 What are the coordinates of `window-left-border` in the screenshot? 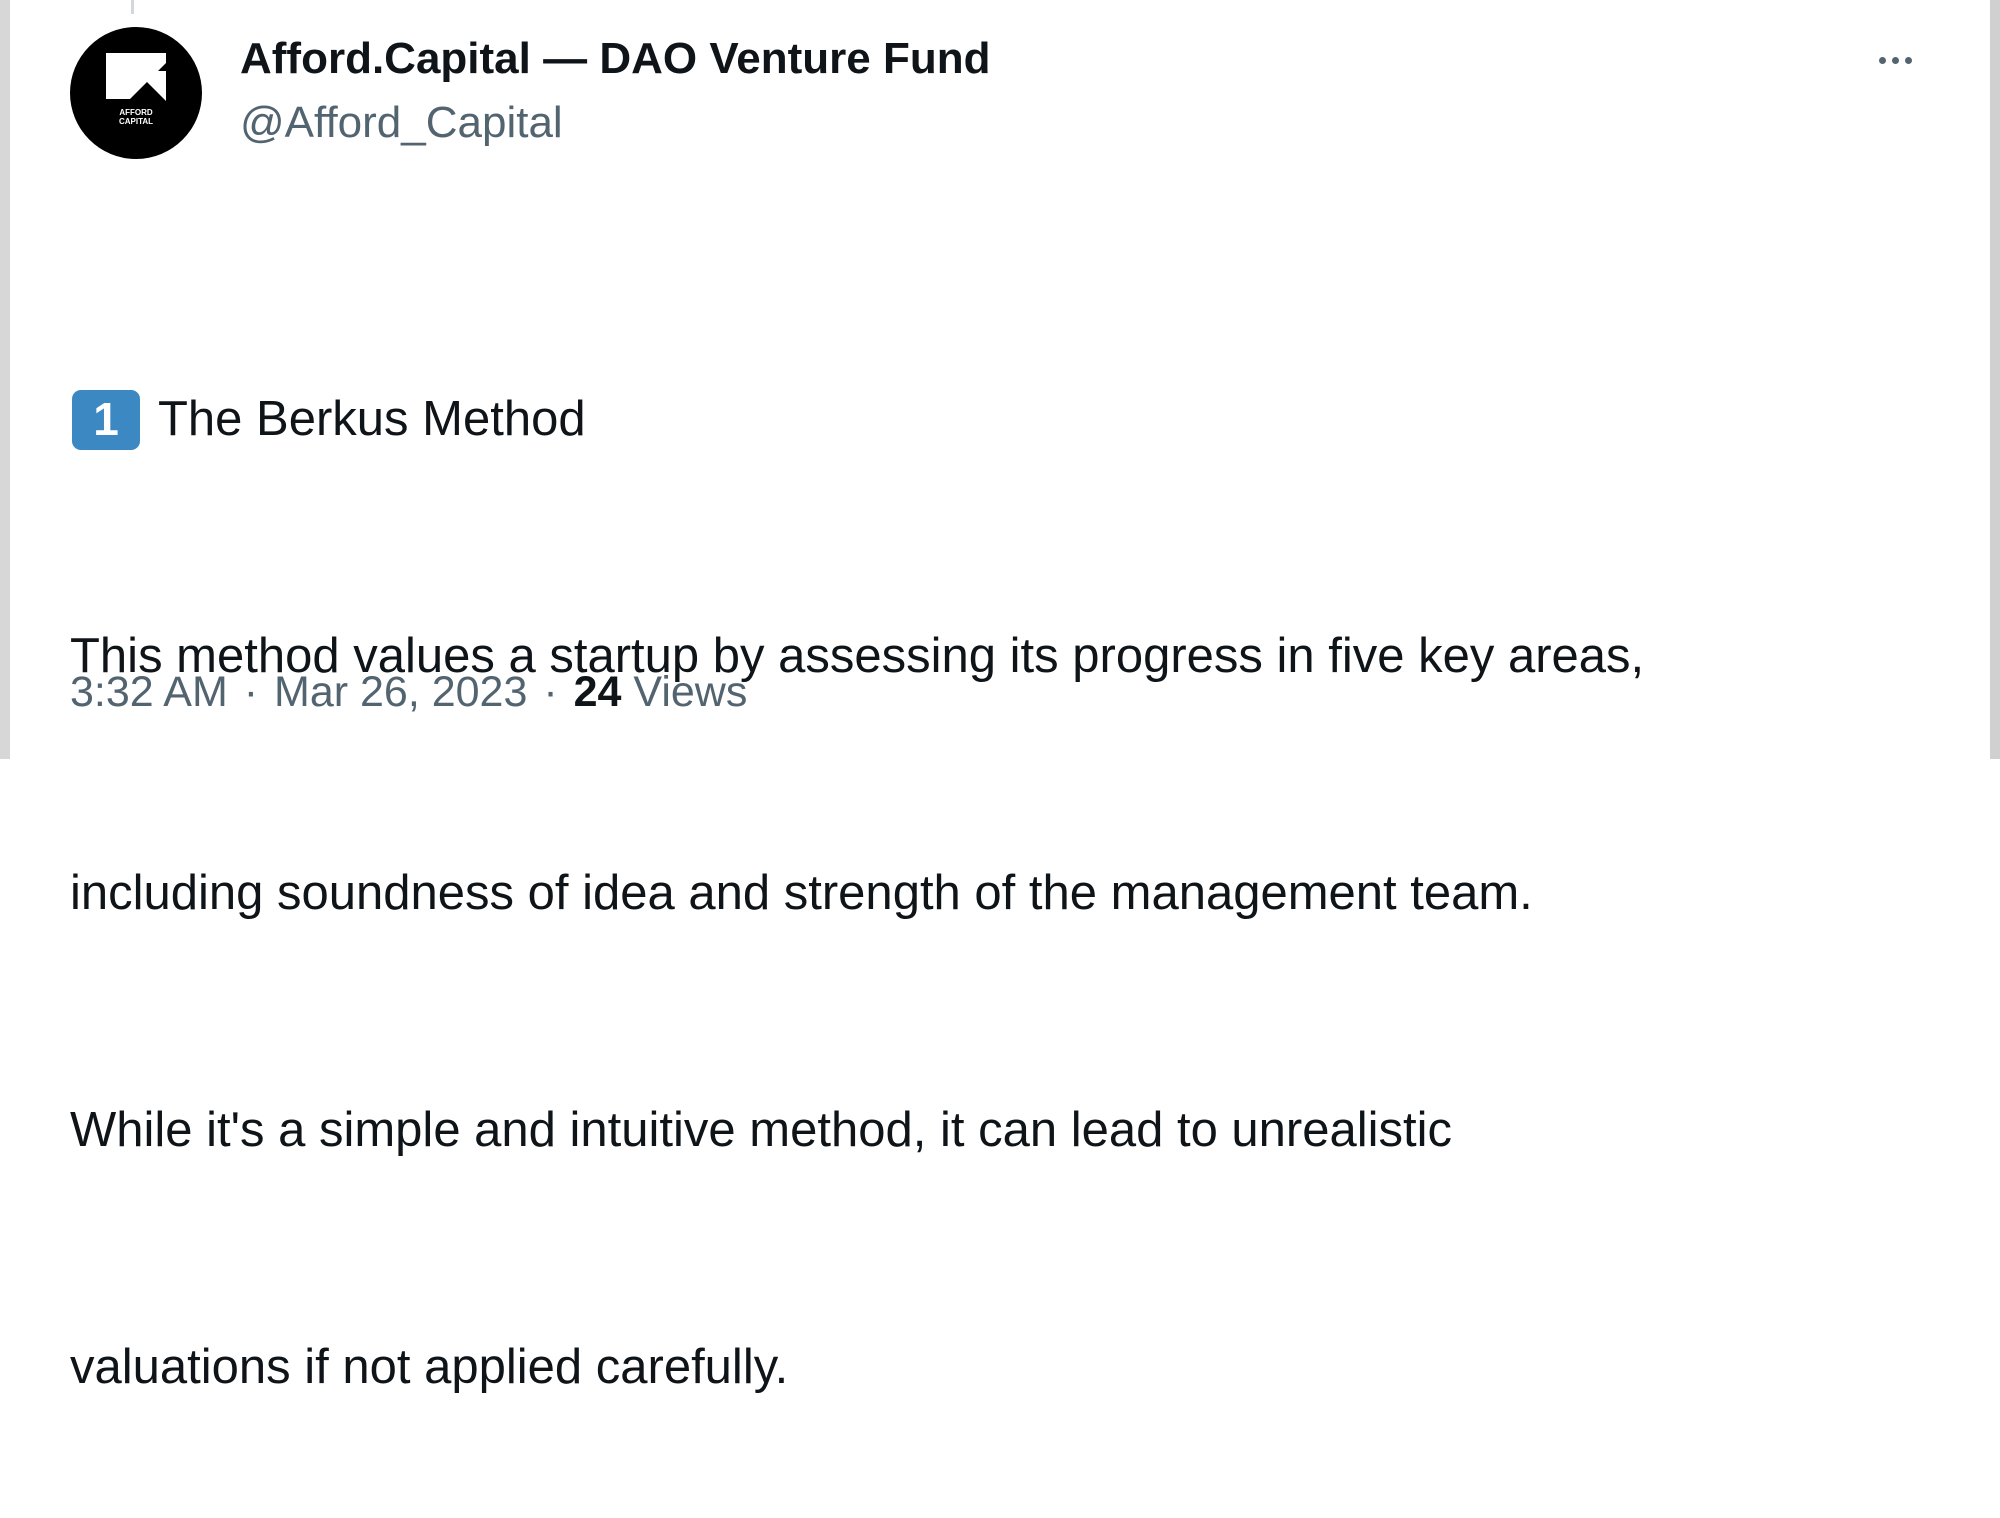 It's located at (5, 379).